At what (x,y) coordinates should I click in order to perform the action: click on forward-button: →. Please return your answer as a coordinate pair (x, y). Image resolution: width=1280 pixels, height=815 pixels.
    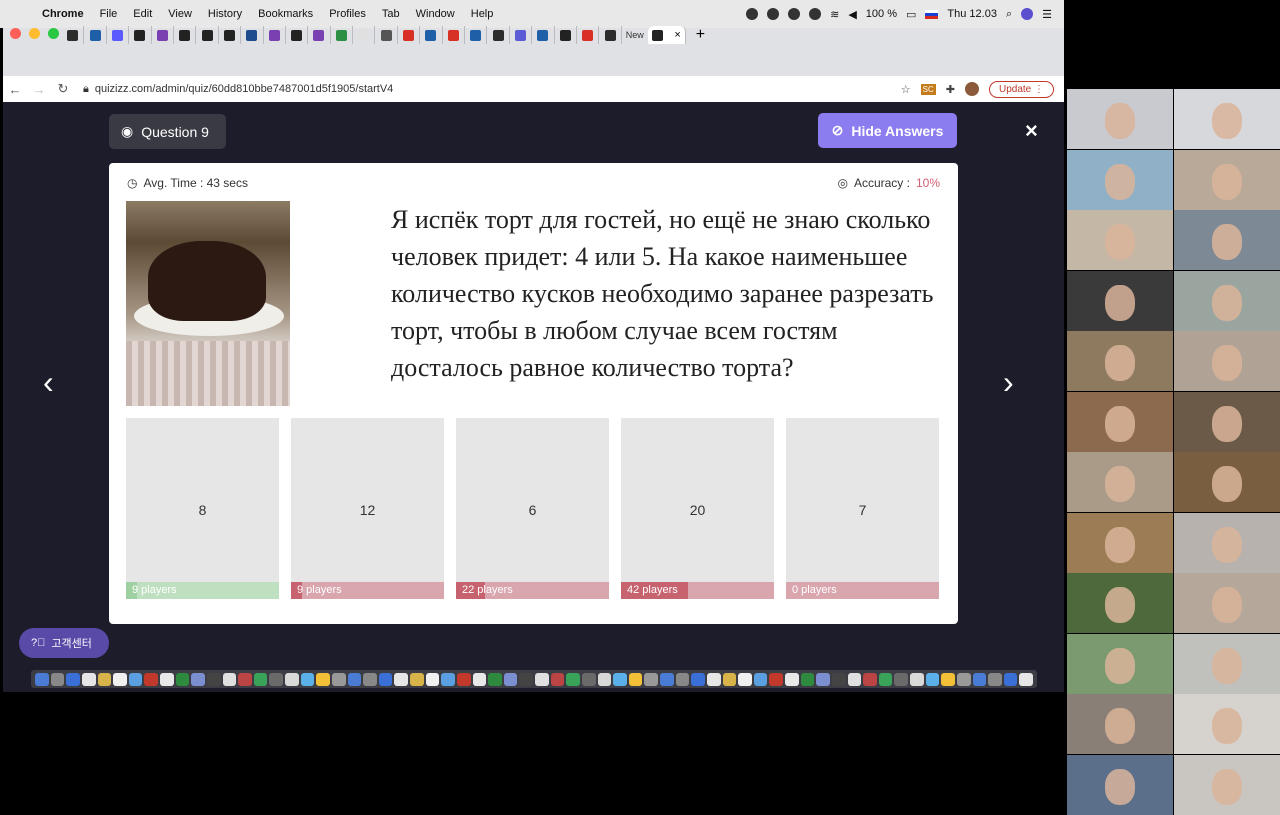
    Looking at the image, I should click on (39, 89).